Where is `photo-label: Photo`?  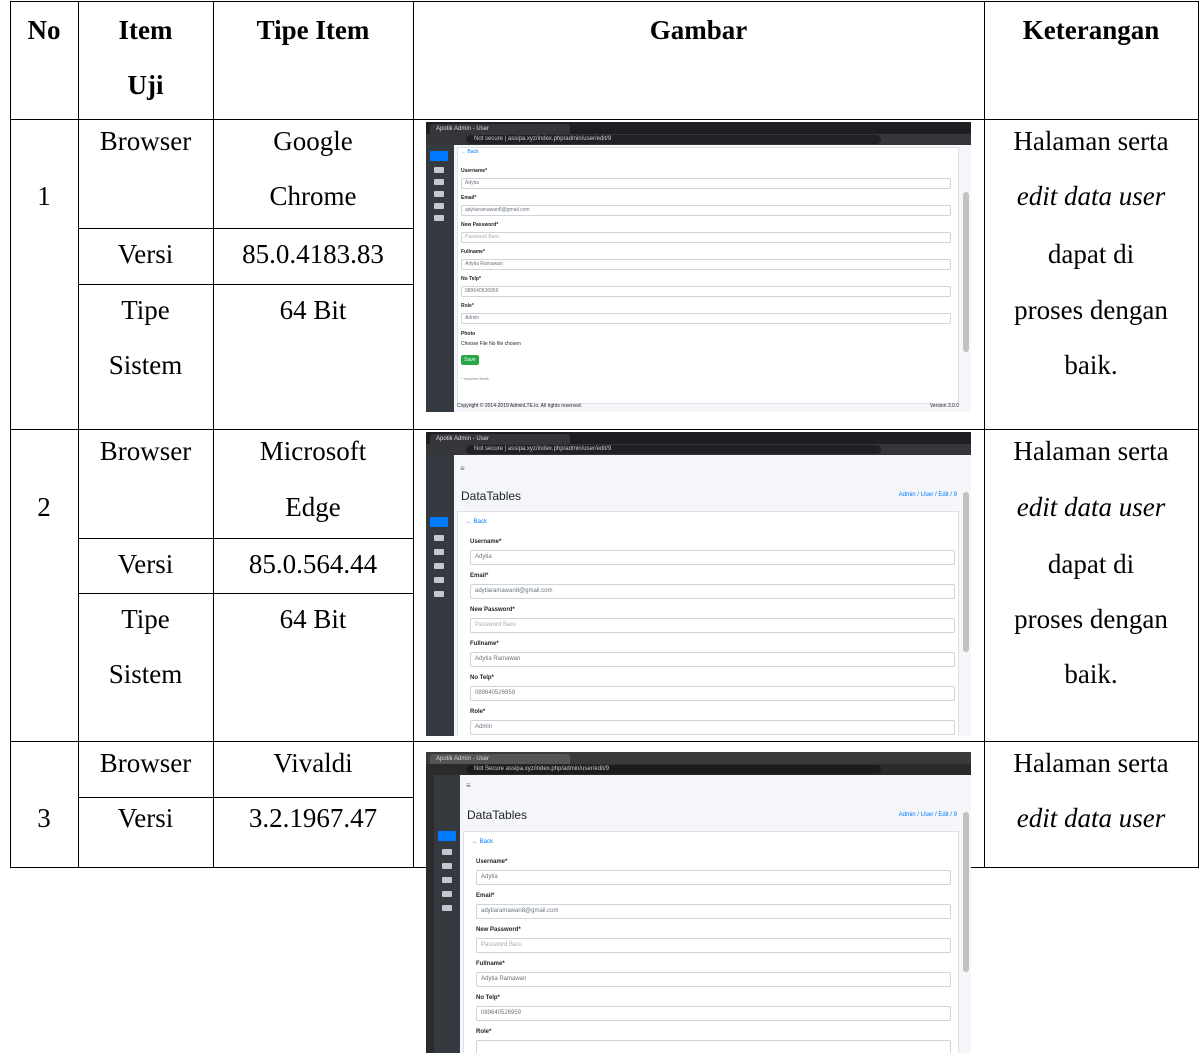 photo-label: Photo is located at coordinates (468, 334).